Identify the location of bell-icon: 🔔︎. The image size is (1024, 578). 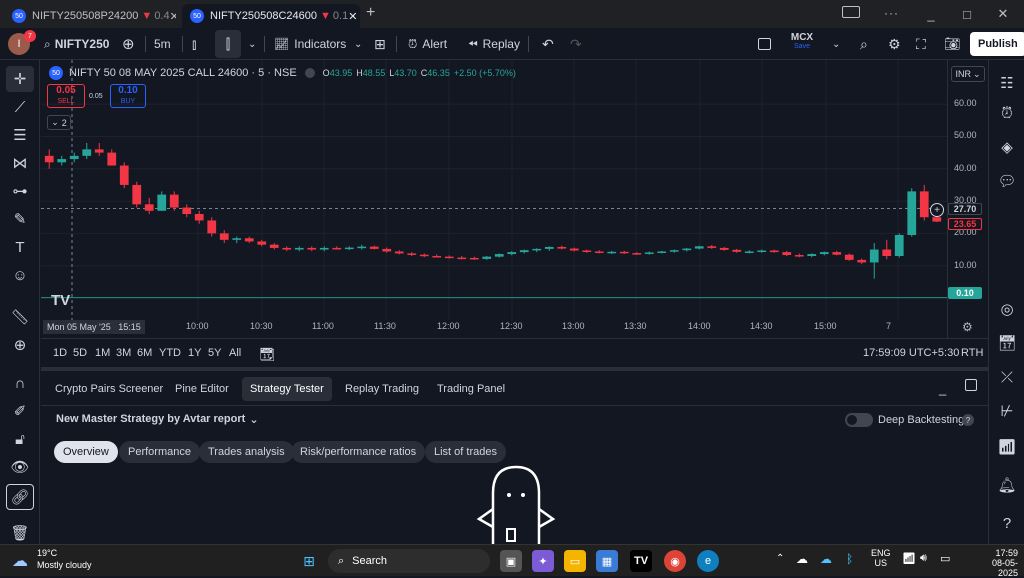
(1007, 485).